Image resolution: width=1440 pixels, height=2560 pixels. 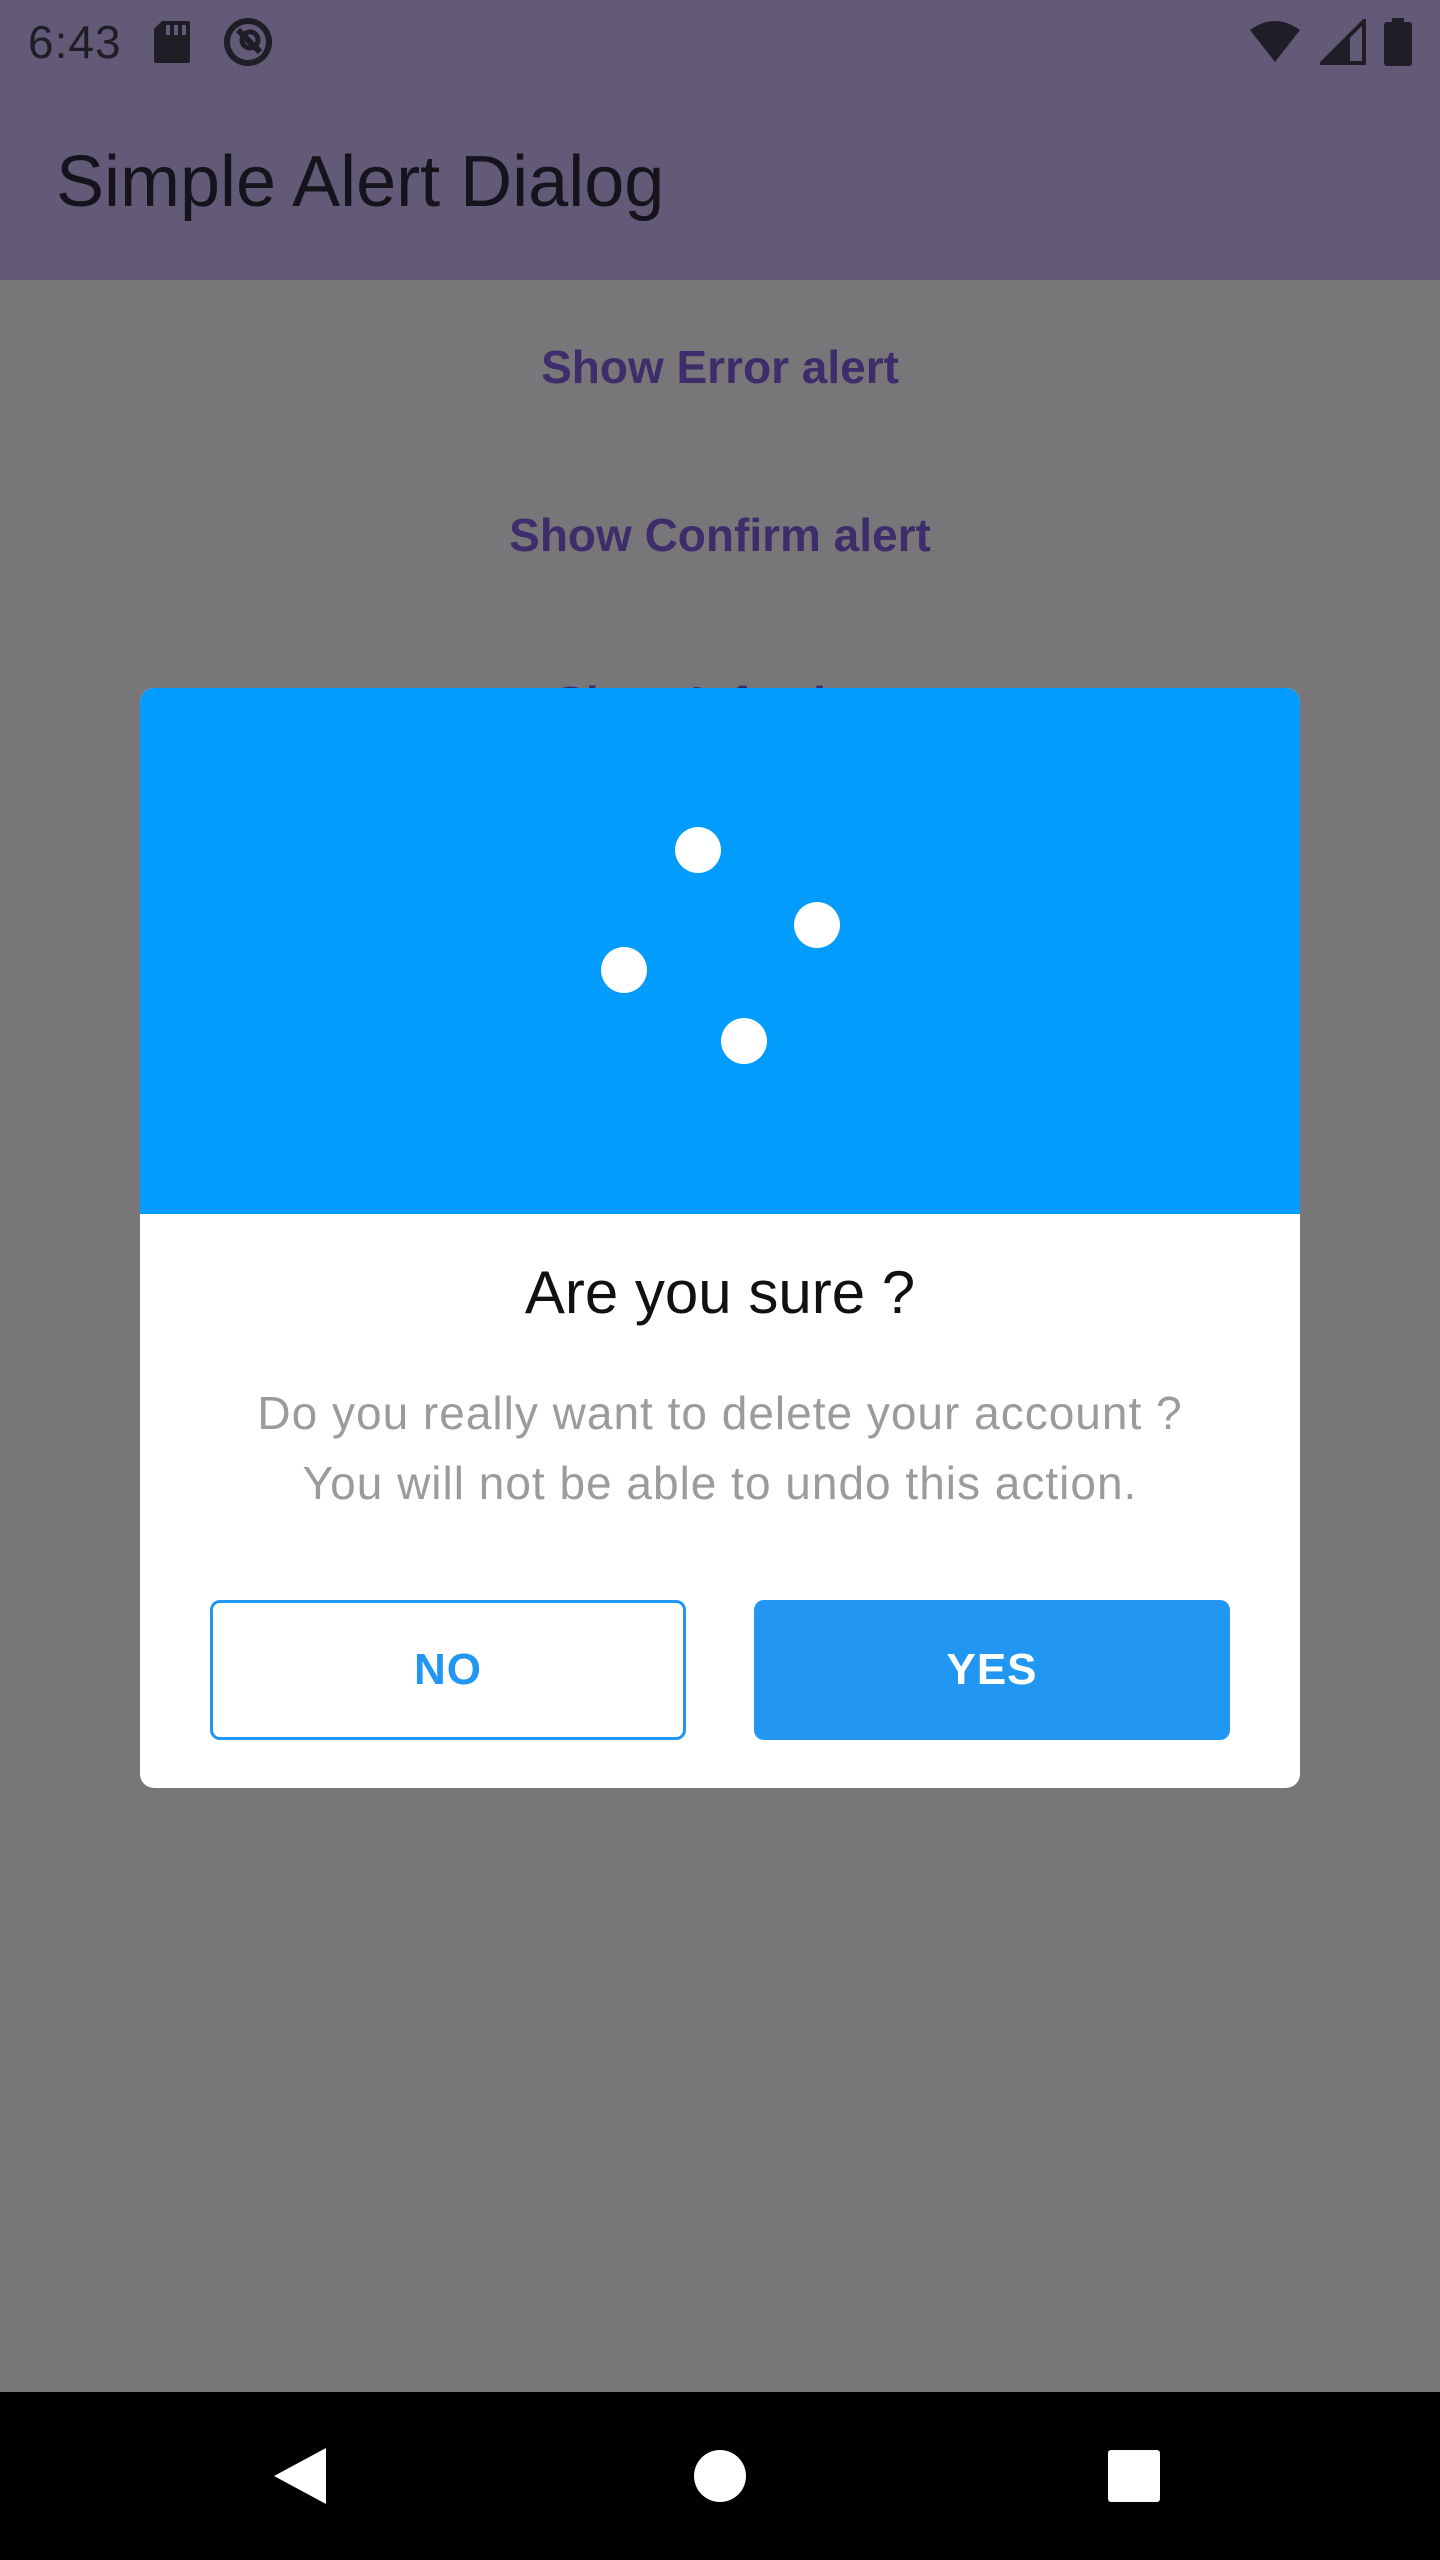 I want to click on no-button: NO, so click(x=448, y=1670).